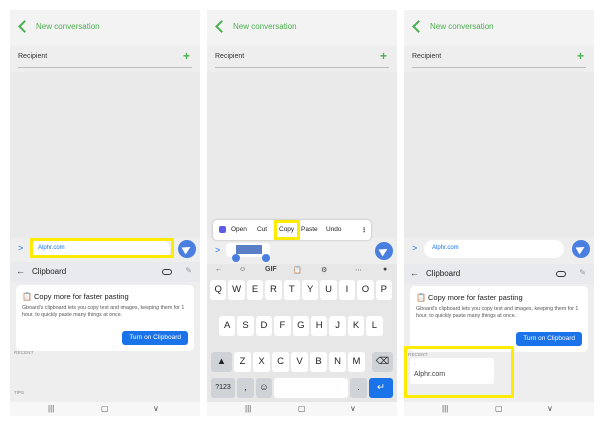 This screenshot has height=424, width=600. What do you see at coordinates (245, 326) in the screenshot?
I see `key-s: S` at bounding box center [245, 326].